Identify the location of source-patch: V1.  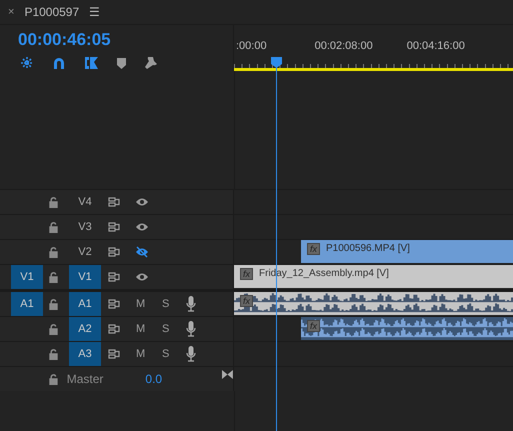
(27, 277).